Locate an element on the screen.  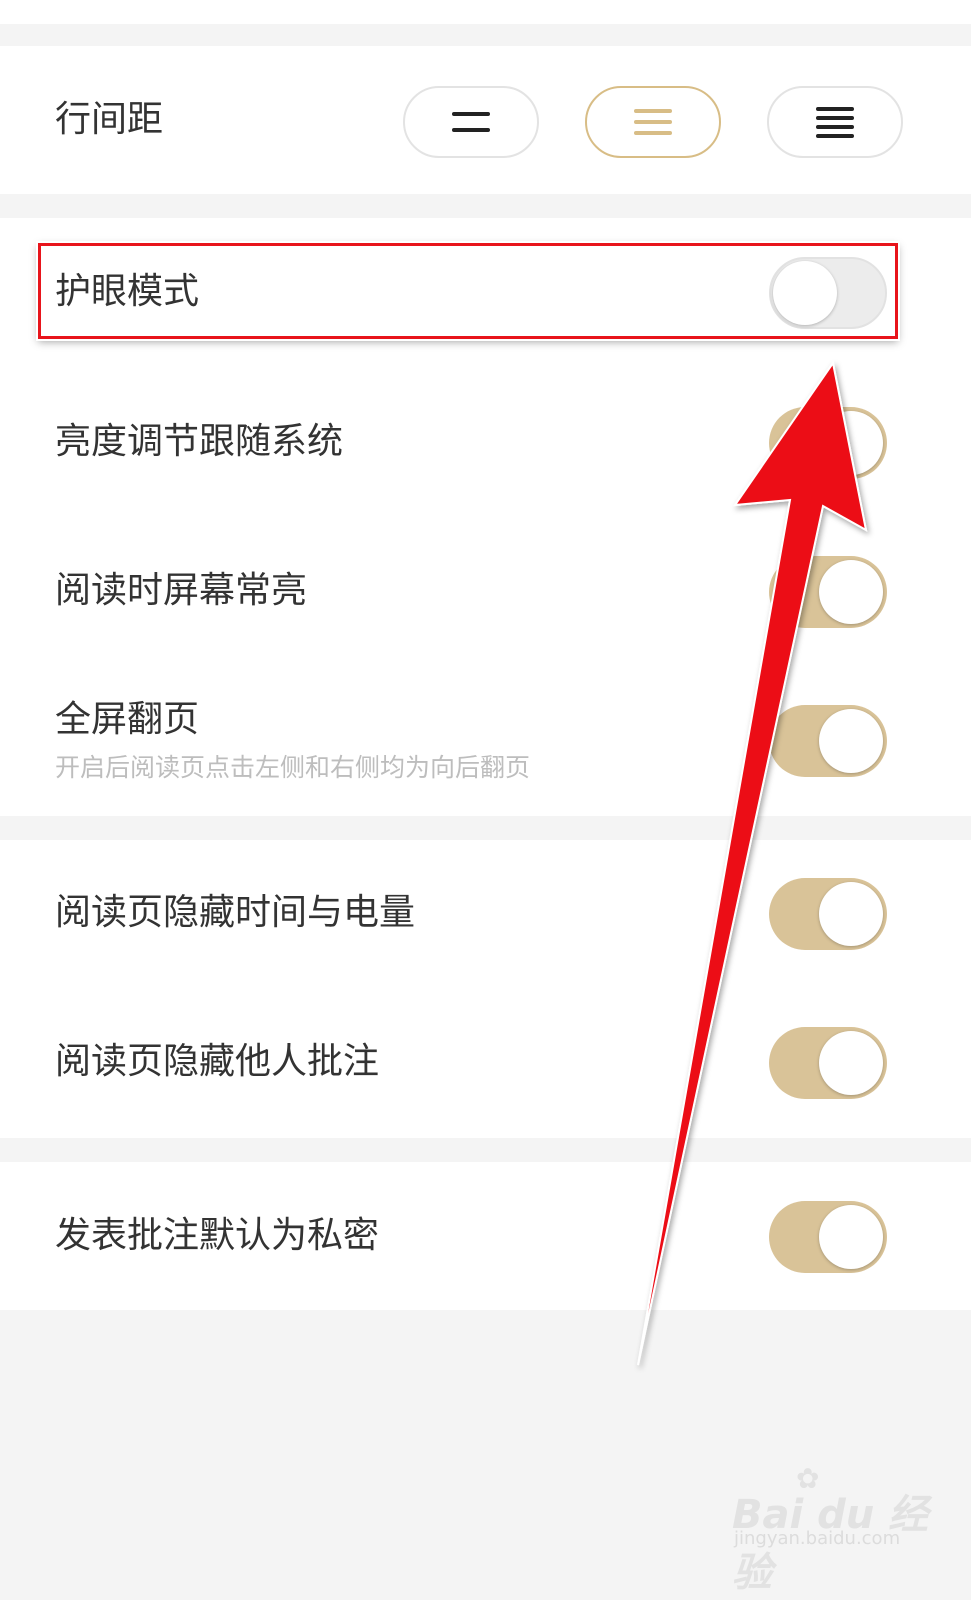
line-spacing-small-button is located at coordinates (471, 122).